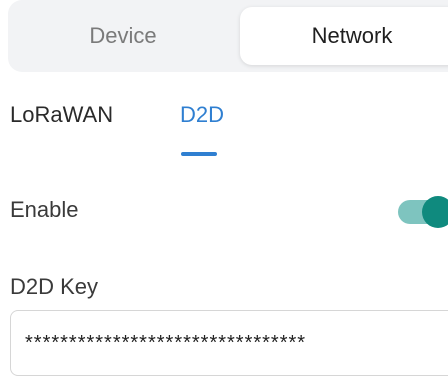  Describe the element at coordinates (199, 154) in the screenshot. I see `active-tab-indicator` at that location.